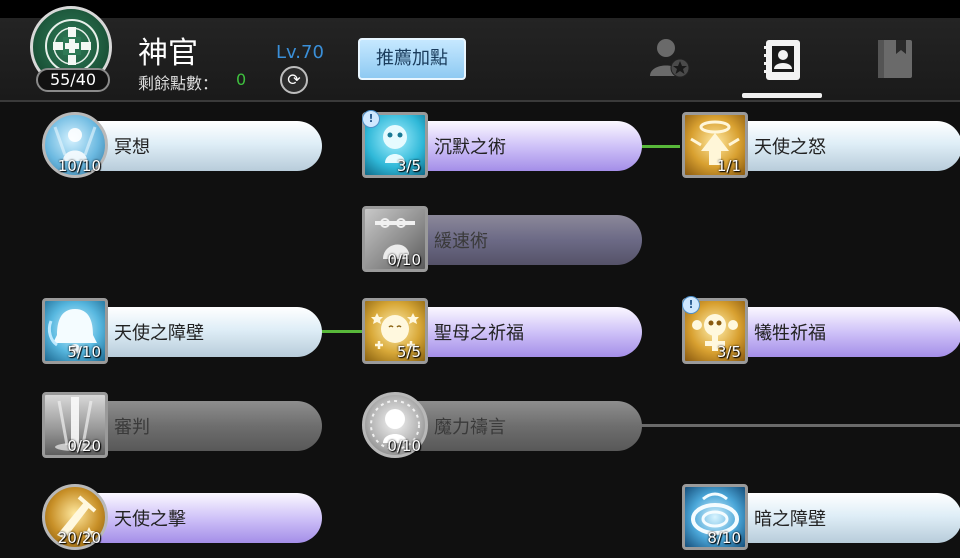 This screenshot has height=558, width=960. Describe the element at coordinates (782, 95) in the screenshot. I see `active-tab-indicator` at that location.